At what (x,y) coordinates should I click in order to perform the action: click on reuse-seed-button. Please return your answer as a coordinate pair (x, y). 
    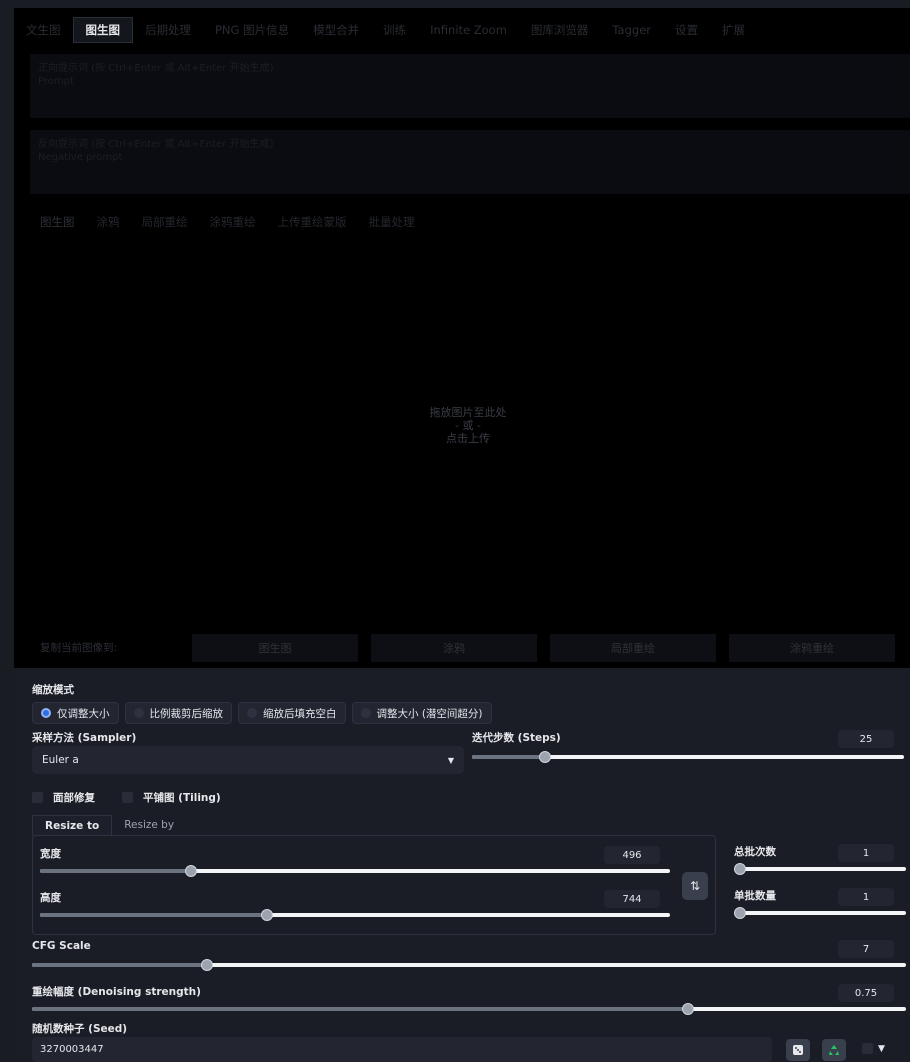
    Looking at the image, I should click on (834, 1050).